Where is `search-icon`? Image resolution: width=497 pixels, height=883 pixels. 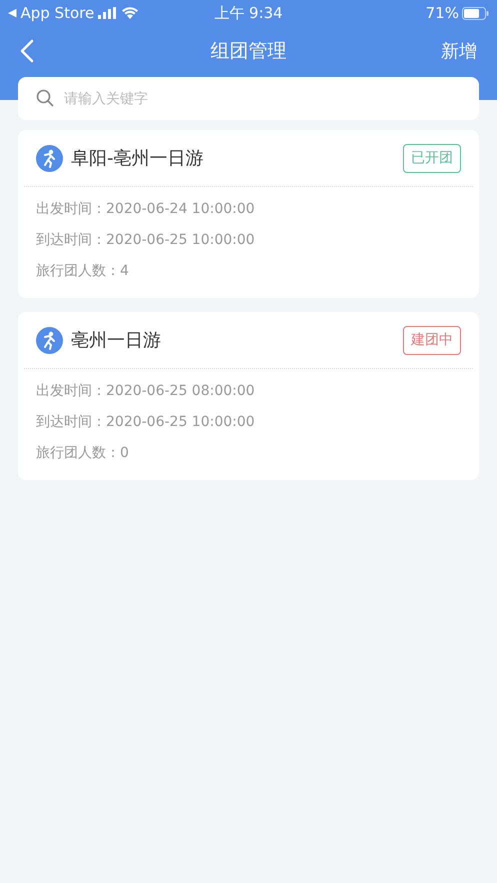 search-icon is located at coordinates (45, 98).